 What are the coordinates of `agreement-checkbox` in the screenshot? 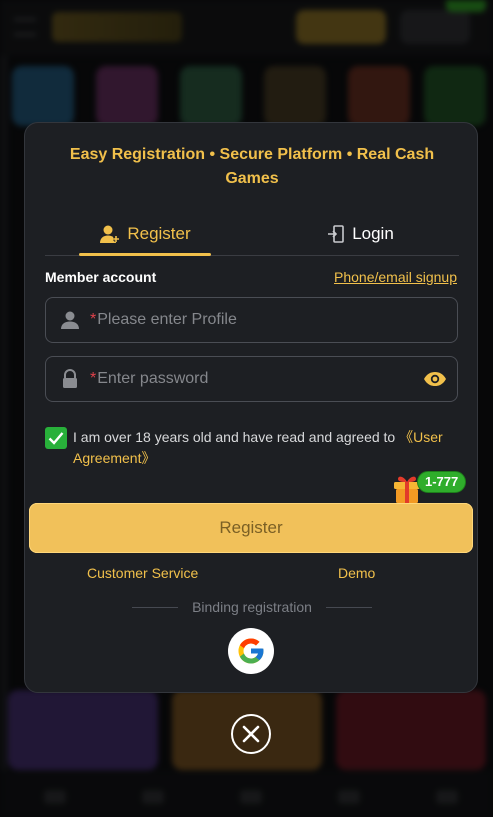 It's located at (56, 438).